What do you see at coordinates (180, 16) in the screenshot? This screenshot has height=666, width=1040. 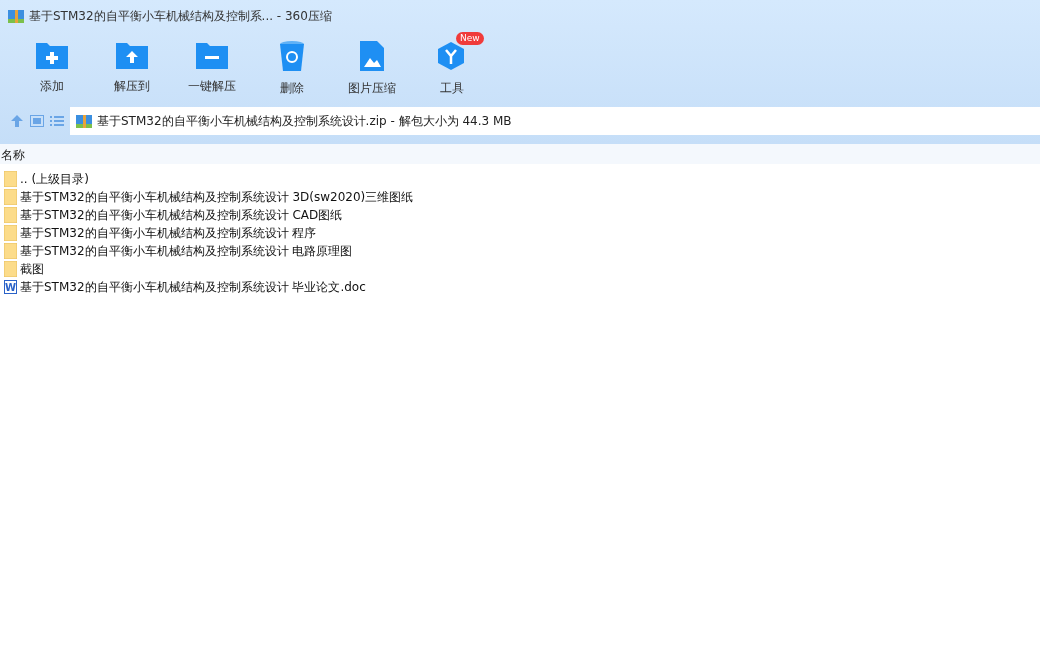 I see `window-title: 基于STM32的自平衡小车机械结构及控制系... - 360压缩` at bounding box center [180, 16].